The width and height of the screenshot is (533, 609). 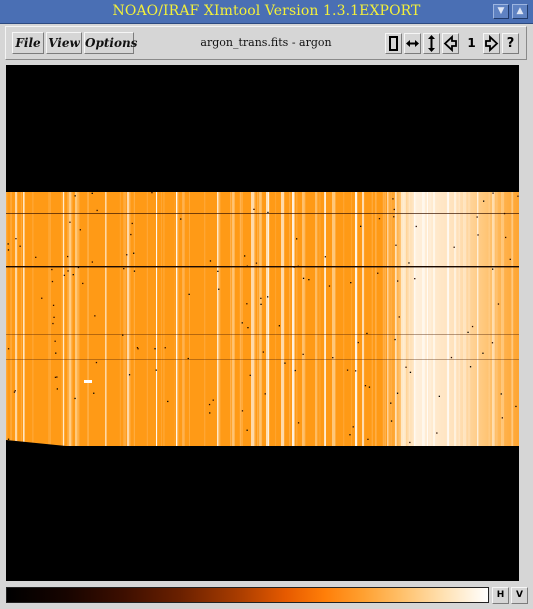 I want to click on window-title: NOAO/IRAF XImtool Version 1.3.1EXPORT, so click(x=266, y=11).